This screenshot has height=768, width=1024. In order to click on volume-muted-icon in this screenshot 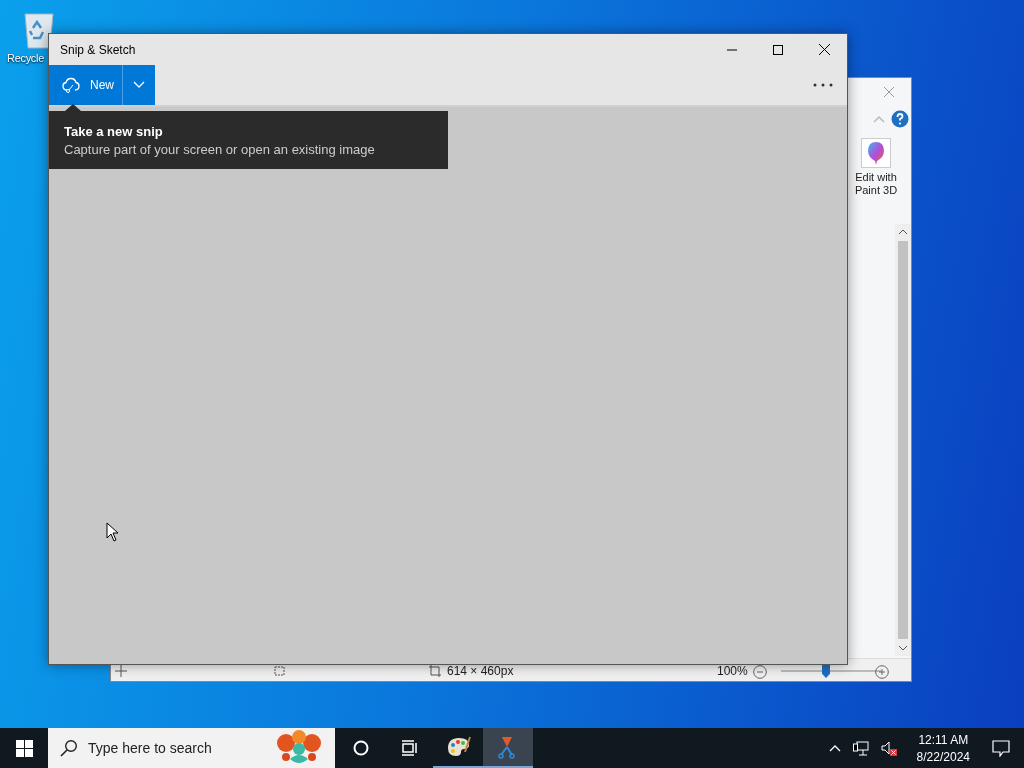, I will do `click(888, 748)`.